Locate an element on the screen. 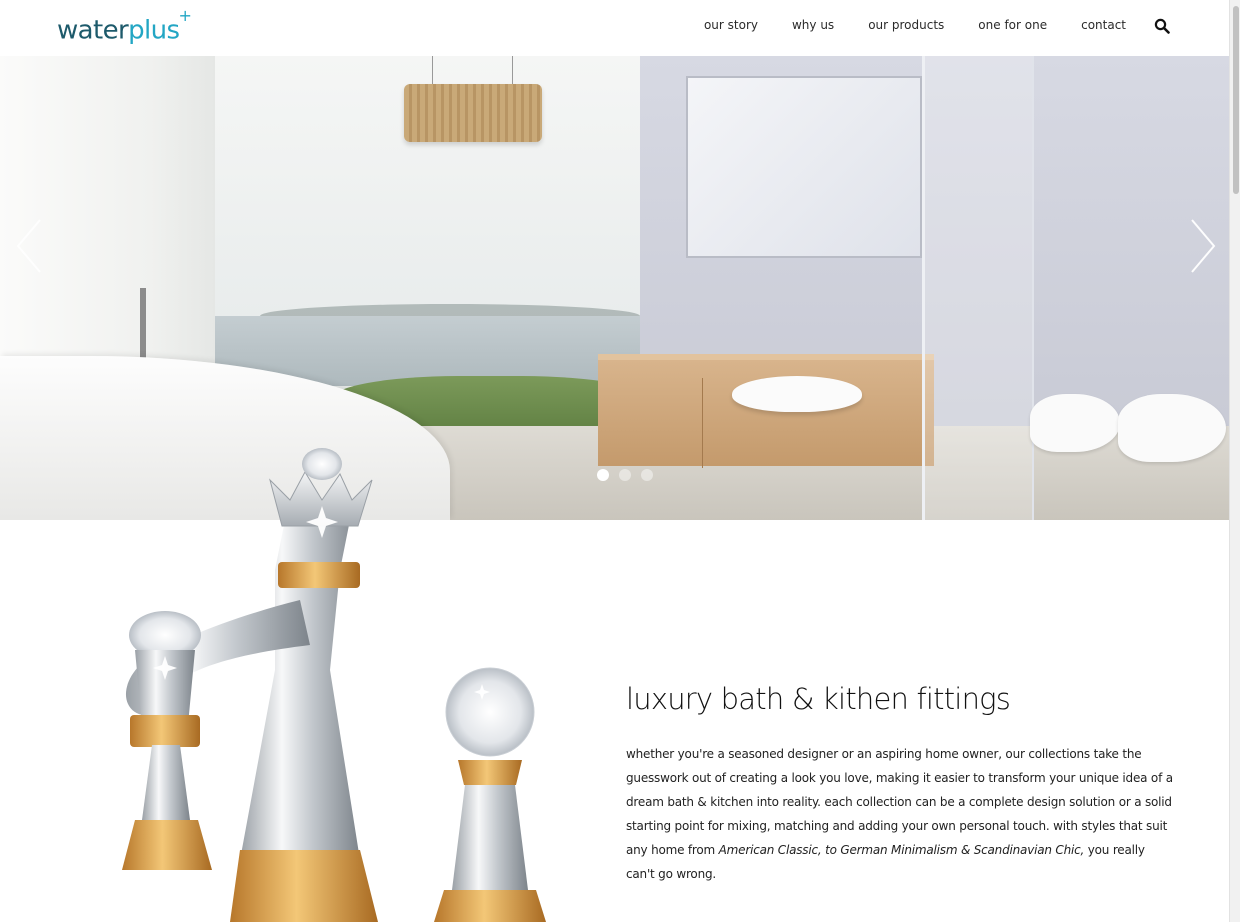 Image resolution: width=1240 pixels, height=922 pixels. hero-bidet is located at coordinates (1075, 423).